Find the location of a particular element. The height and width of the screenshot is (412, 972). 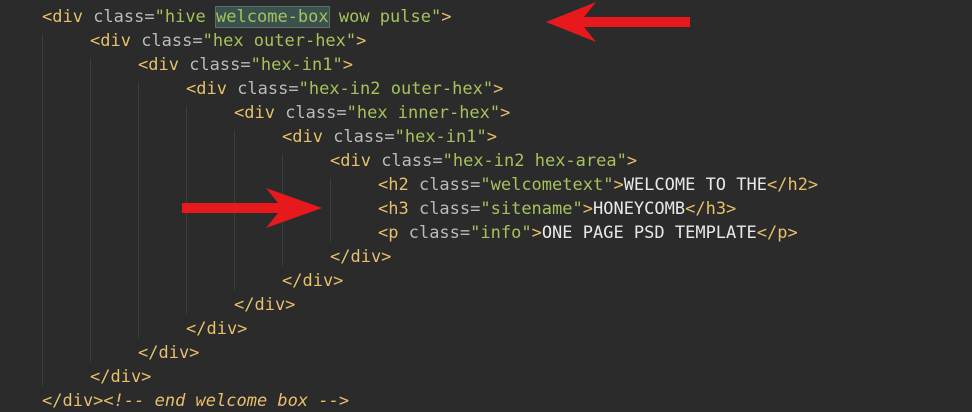

code-line-5: <div class="hex inner-hex"> is located at coordinates (372, 113).